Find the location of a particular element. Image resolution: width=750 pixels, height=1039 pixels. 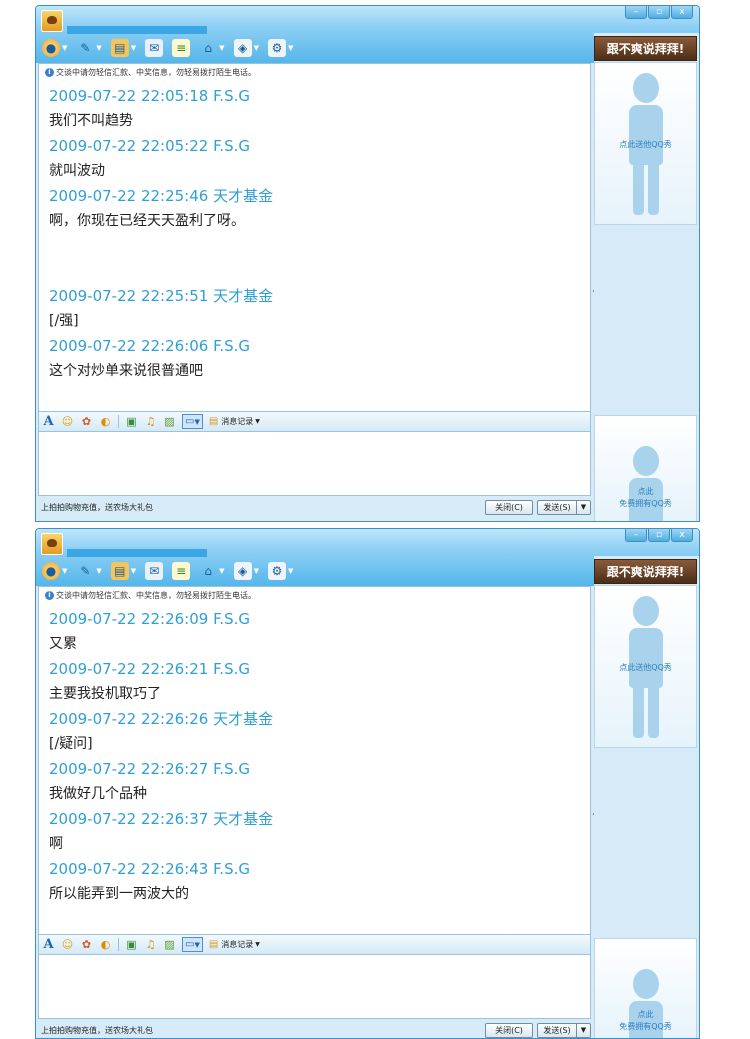

message-text: 就叫波动 is located at coordinates (77, 171).